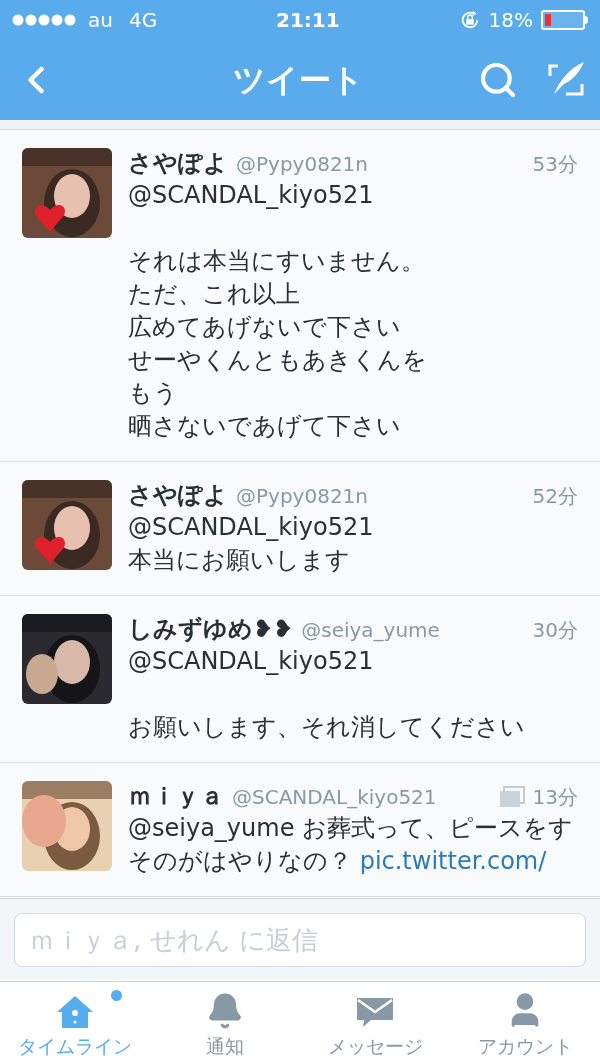 This screenshot has width=600, height=1064. What do you see at coordinates (143, 20) in the screenshot?
I see `network-type: 4G` at bounding box center [143, 20].